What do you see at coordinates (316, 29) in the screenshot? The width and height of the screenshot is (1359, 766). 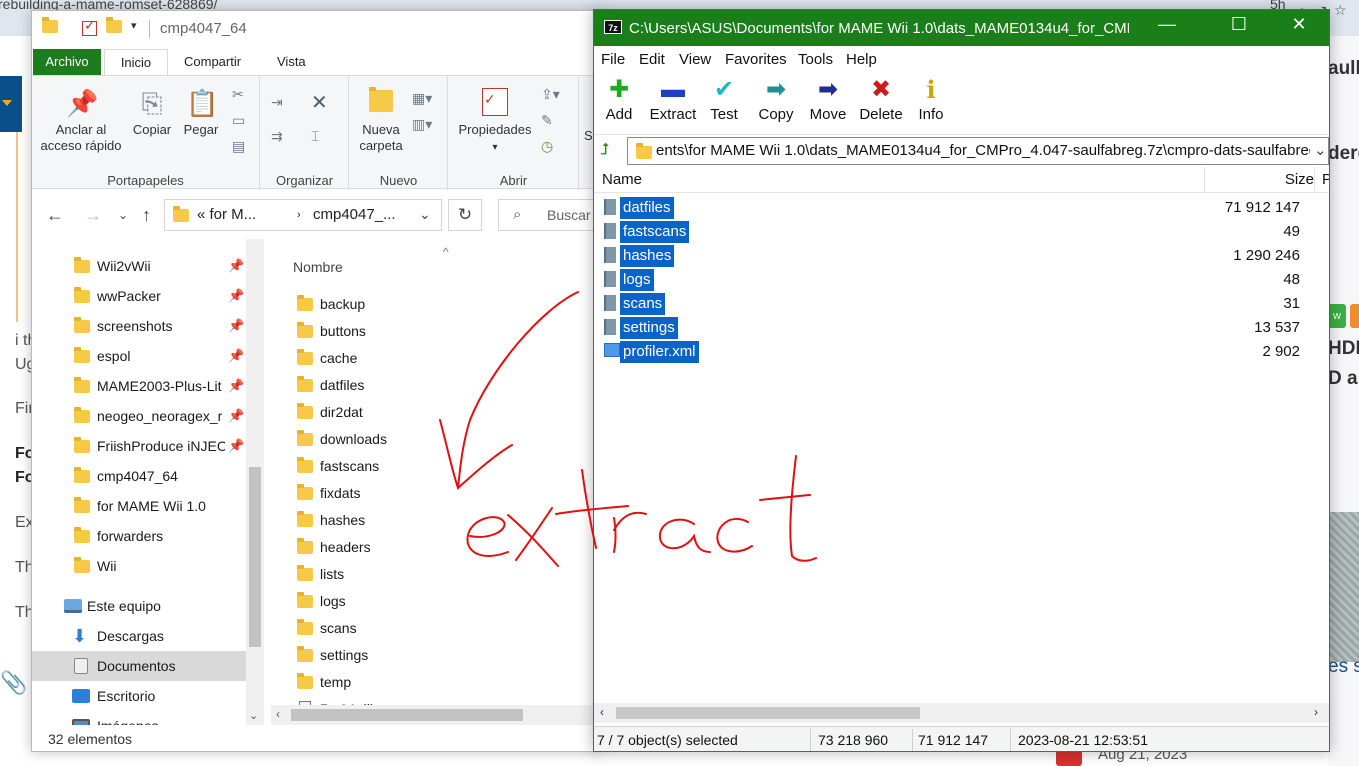 I see `explorer-title-bar: ▾ cmp4047_64` at bounding box center [316, 29].